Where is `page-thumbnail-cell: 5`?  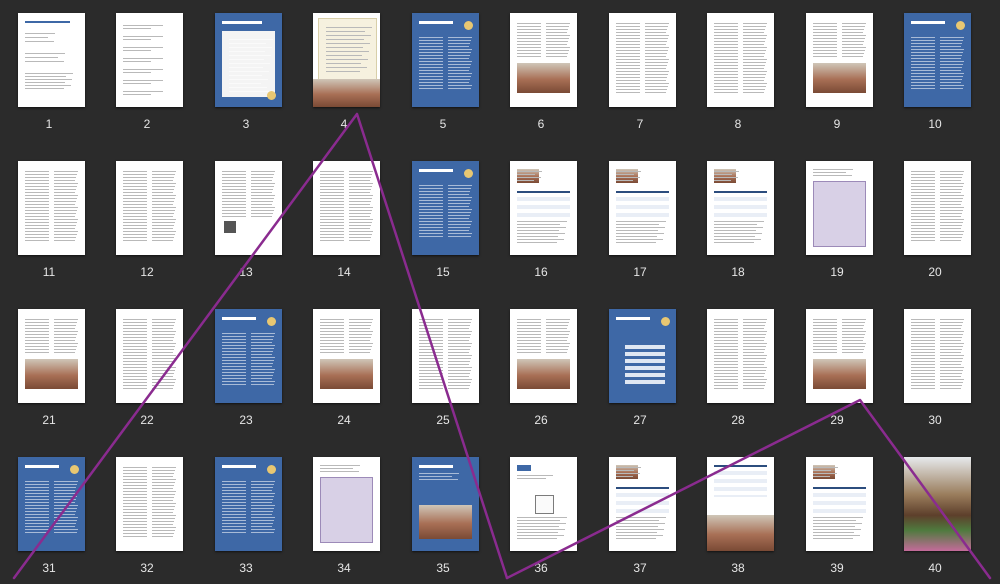
page-thumbnail-cell: 5 is located at coordinates (443, 70).